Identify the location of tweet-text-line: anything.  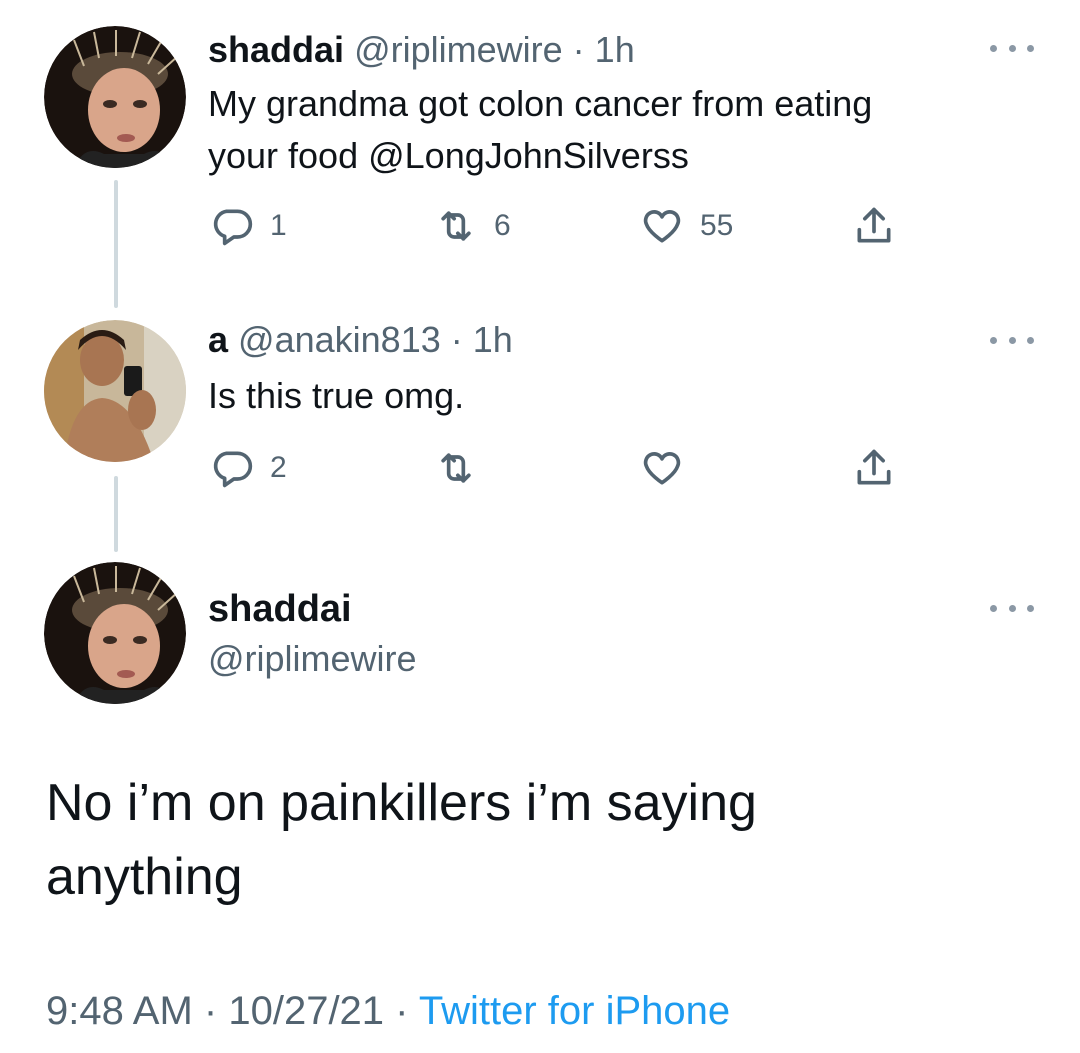
(144, 877).